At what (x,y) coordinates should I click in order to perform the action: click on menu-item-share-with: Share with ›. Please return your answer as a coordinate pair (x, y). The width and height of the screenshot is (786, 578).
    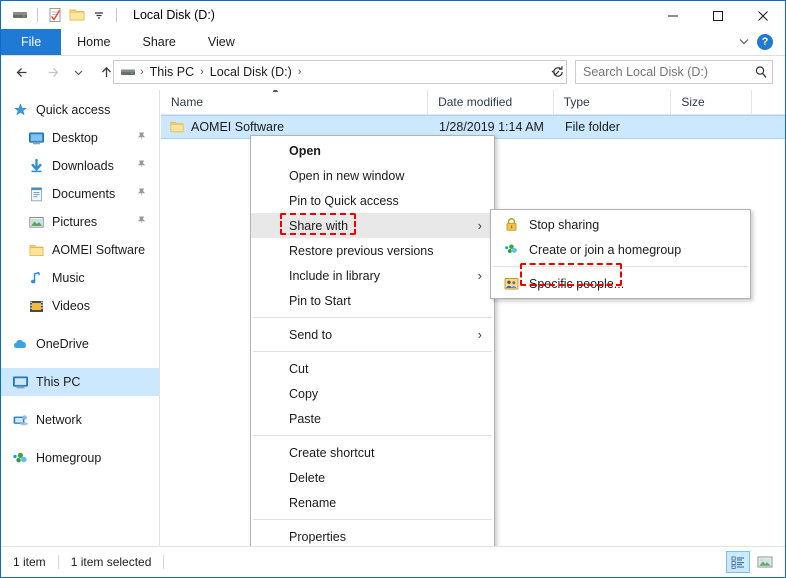
    Looking at the image, I should click on (372, 225).